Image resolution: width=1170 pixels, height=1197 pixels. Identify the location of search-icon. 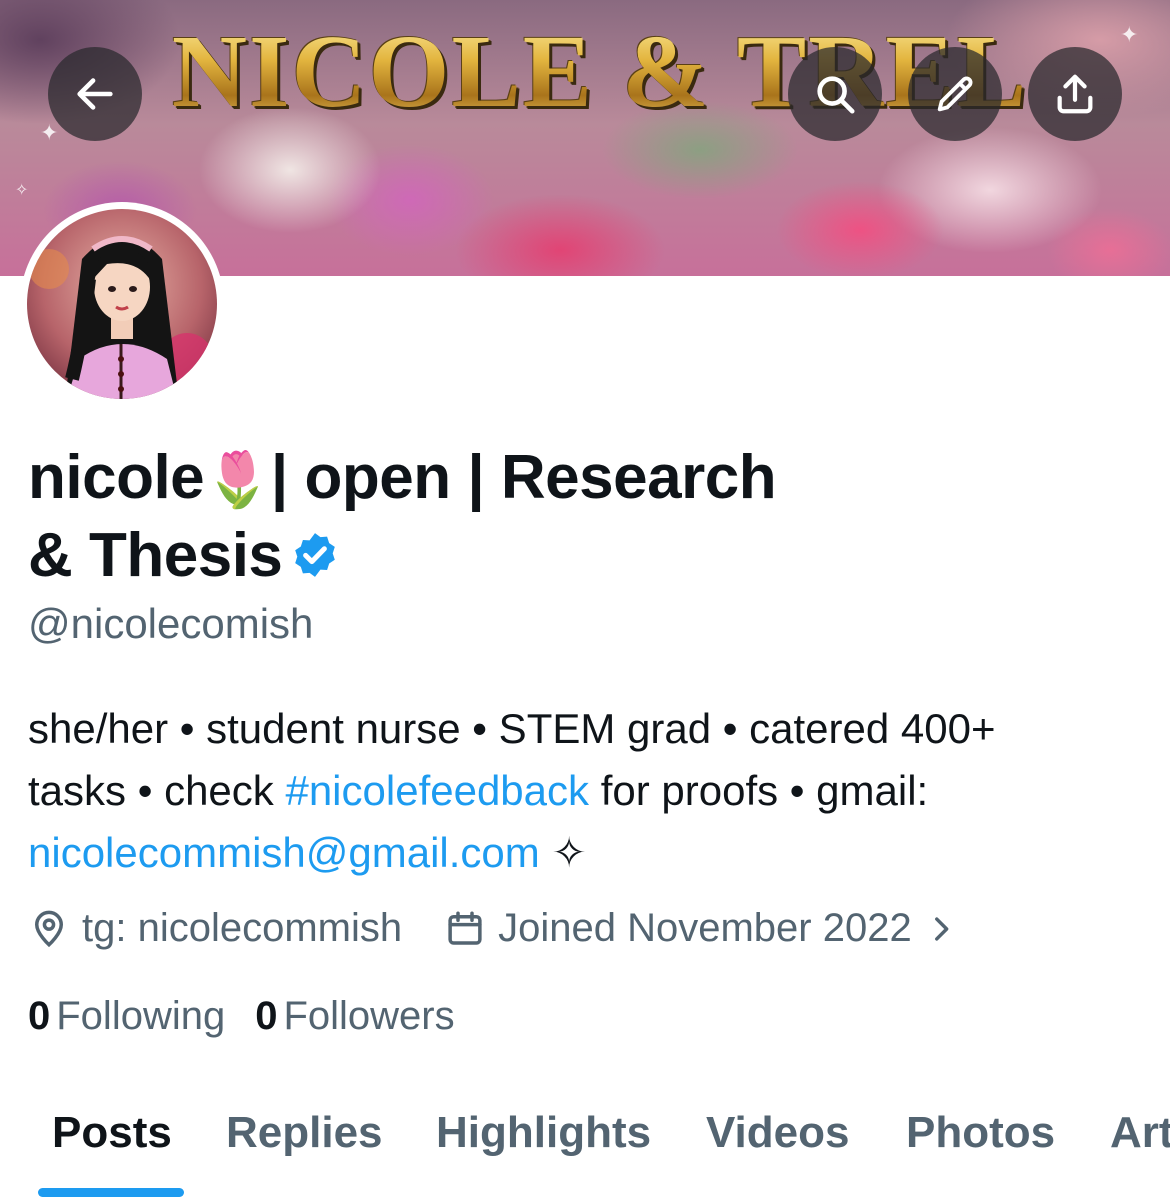
(836, 95).